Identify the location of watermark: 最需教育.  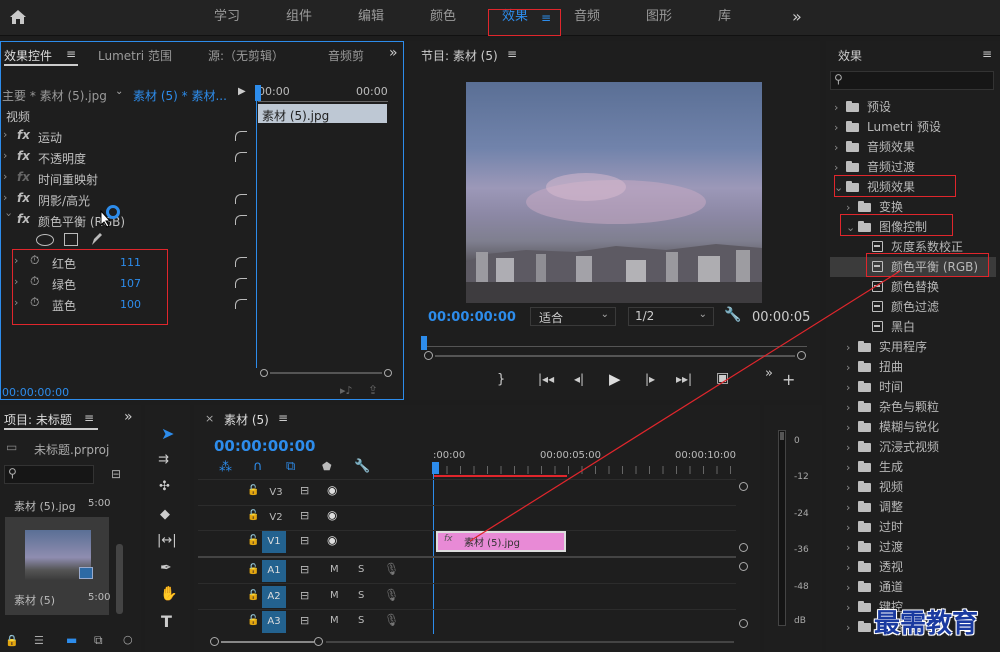
(926, 624).